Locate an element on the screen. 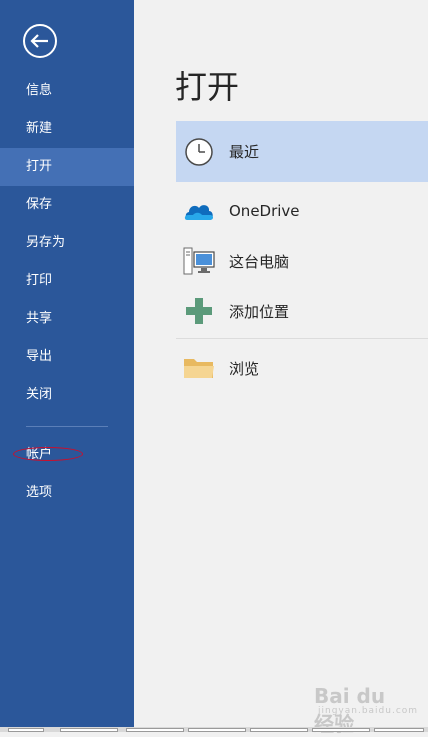  page-title: 打开 is located at coordinates (207, 87).